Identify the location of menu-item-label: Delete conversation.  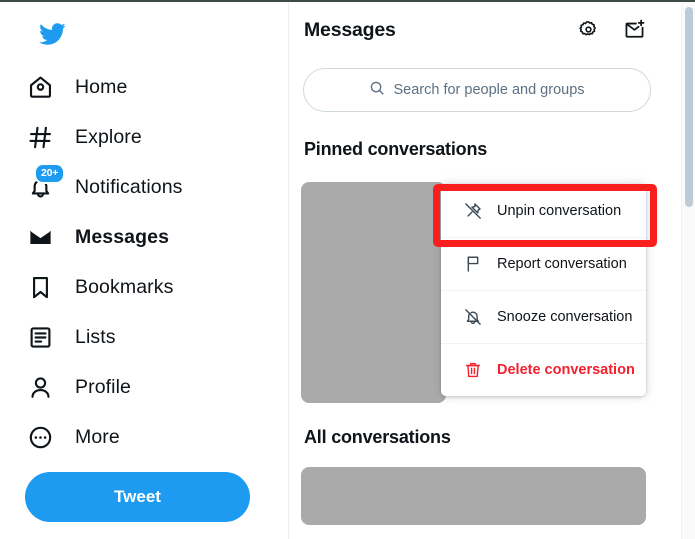
(566, 370).